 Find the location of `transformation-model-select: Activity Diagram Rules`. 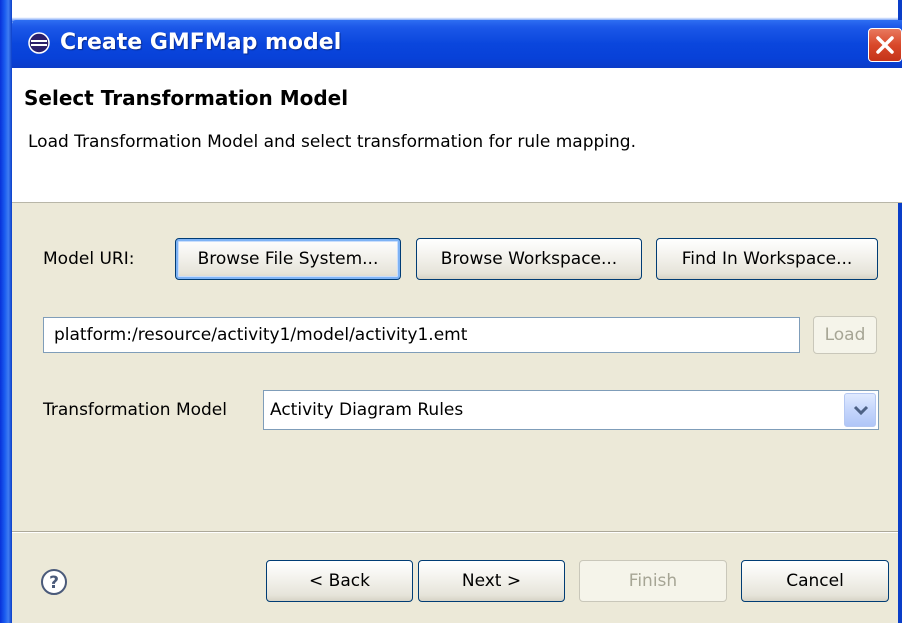

transformation-model-select: Activity Diagram Rules is located at coordinates (571, 410).